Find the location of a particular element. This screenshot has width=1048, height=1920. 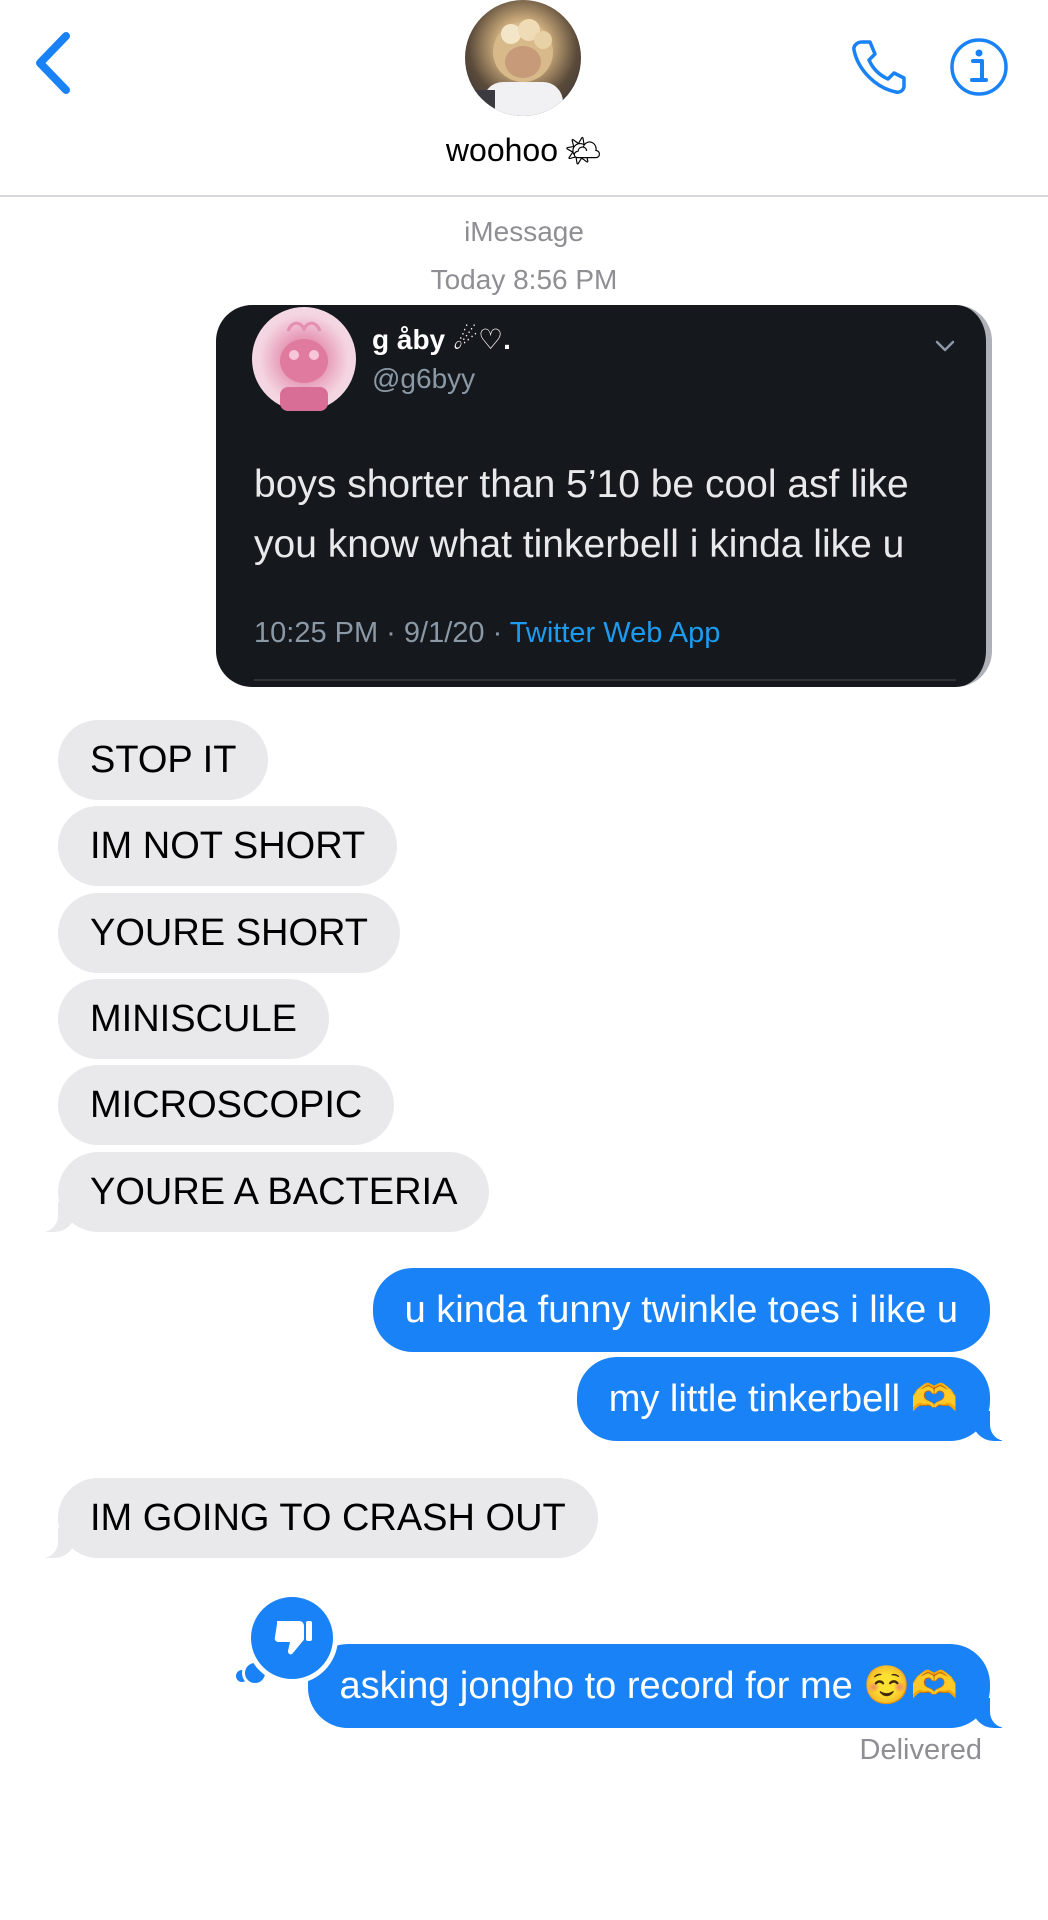

message-bubble-sent: asking jongho to record for me ☺️🫶 is located at coordinates (660, 1686).